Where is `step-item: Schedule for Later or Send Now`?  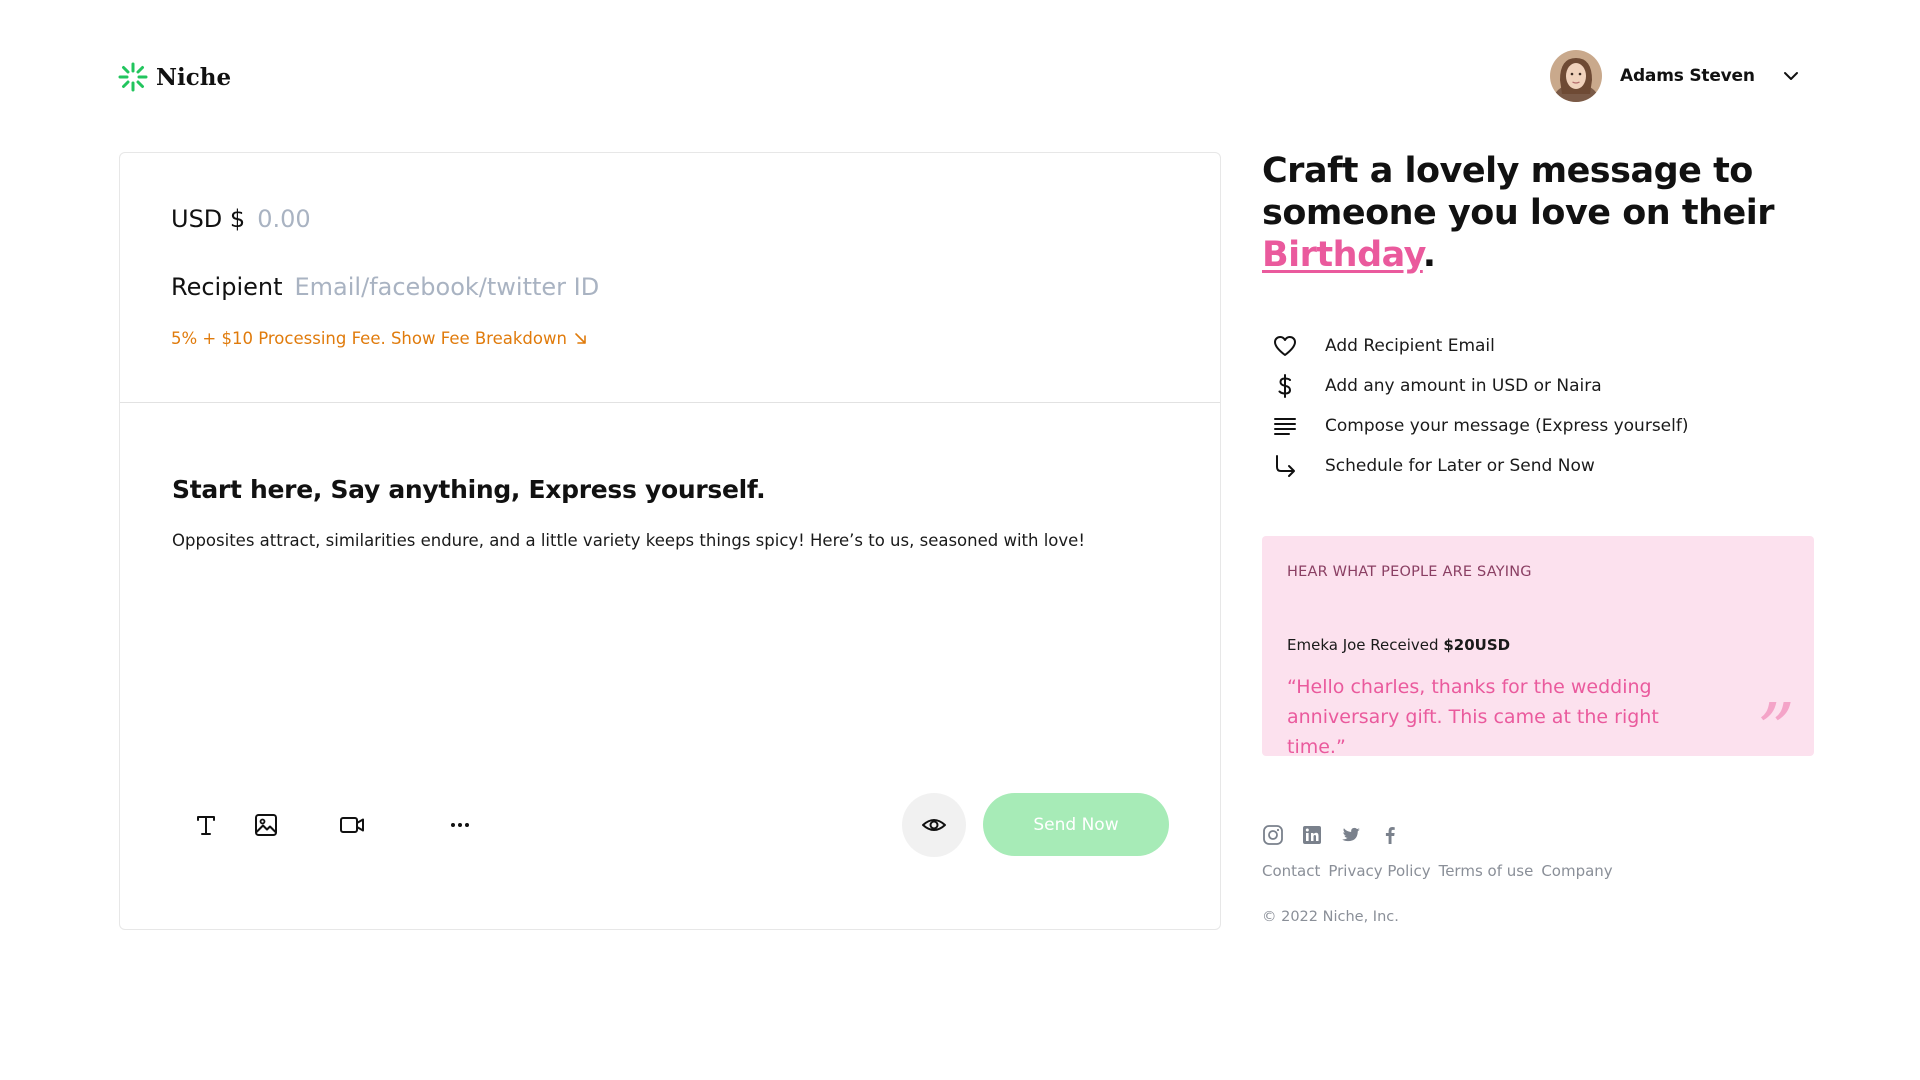 step-item: Schedule for Later or Send Now is located at coordinates (1433, 466).